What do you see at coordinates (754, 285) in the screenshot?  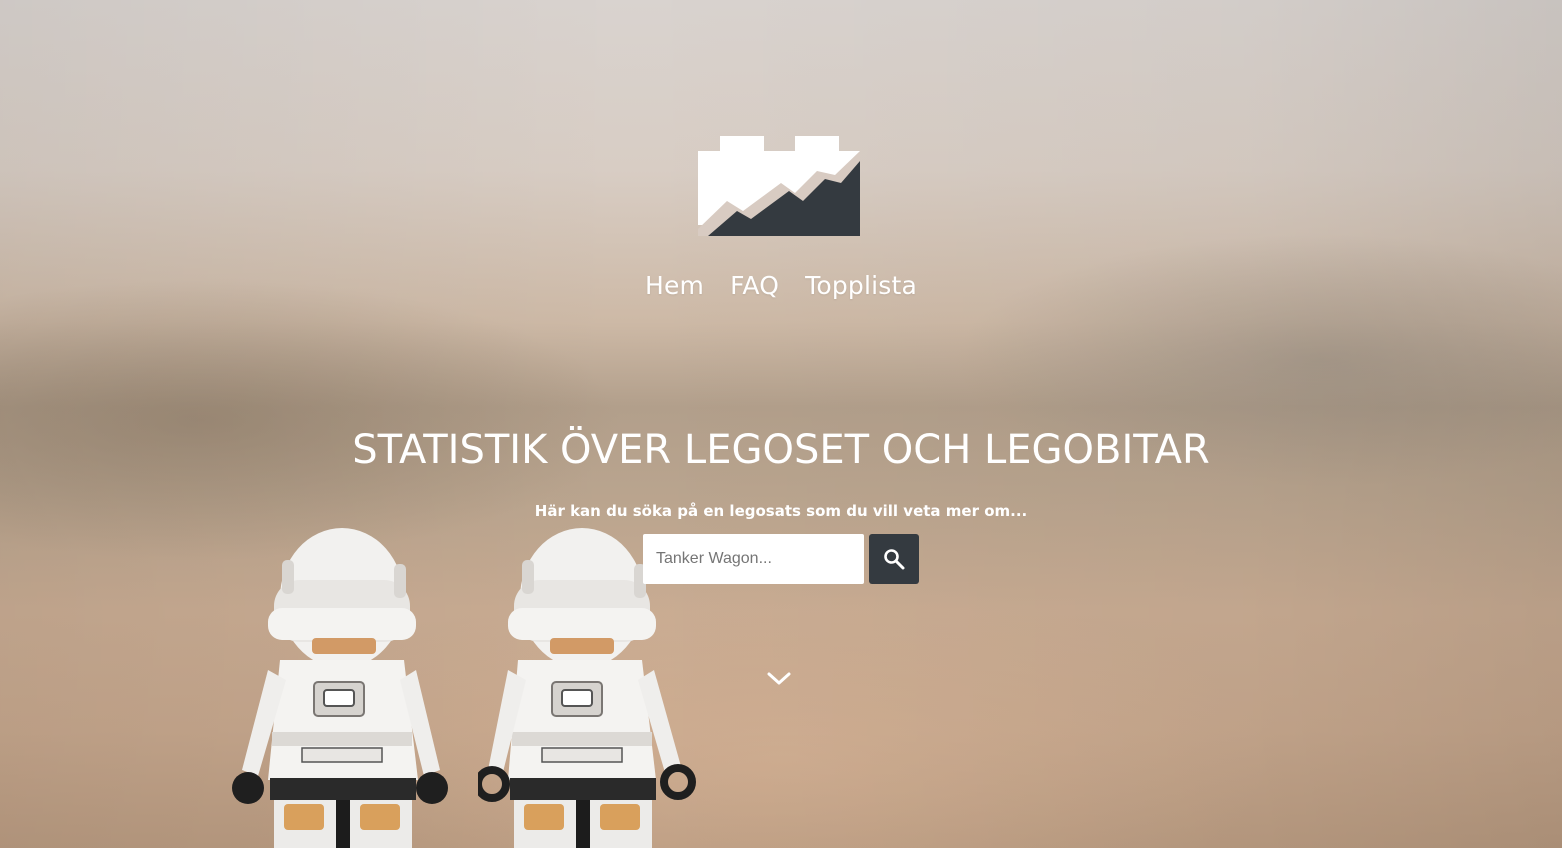 I see `nav-link-faq: FAQ` at bounding box center [754, 285].